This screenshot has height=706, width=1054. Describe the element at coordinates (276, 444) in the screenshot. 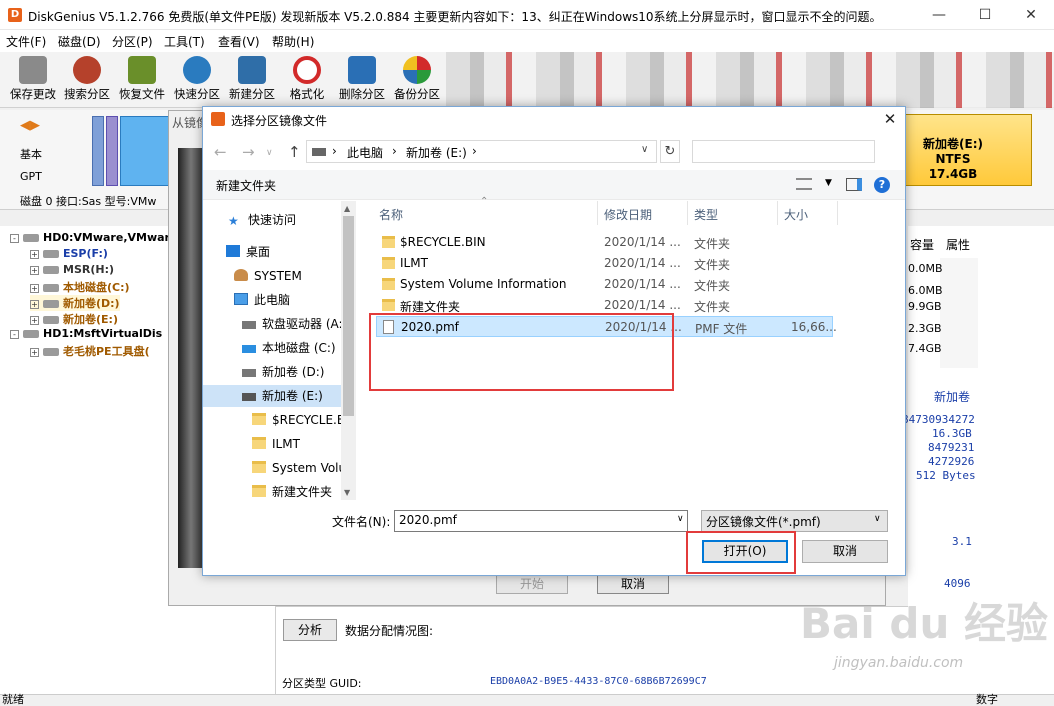

I see `nav-folder-ilmt: ILMT` at that location.